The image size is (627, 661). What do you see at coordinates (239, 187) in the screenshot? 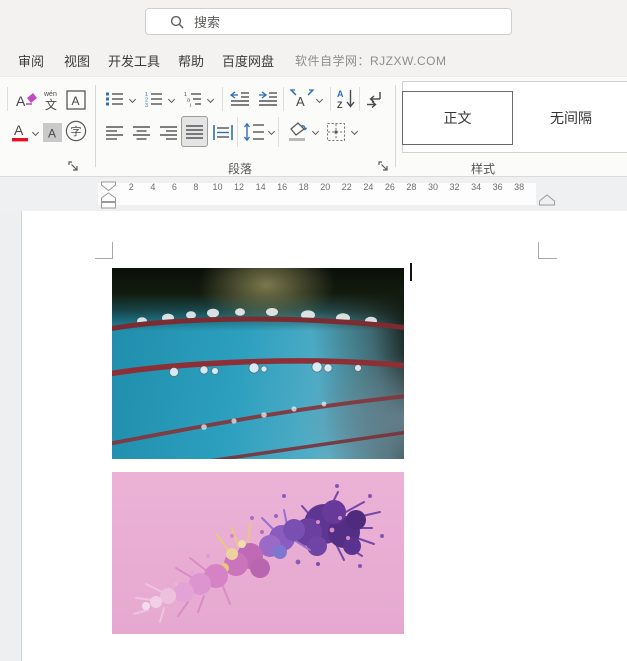
I see `ruler-number: 12` at bounding box center [239, 187].